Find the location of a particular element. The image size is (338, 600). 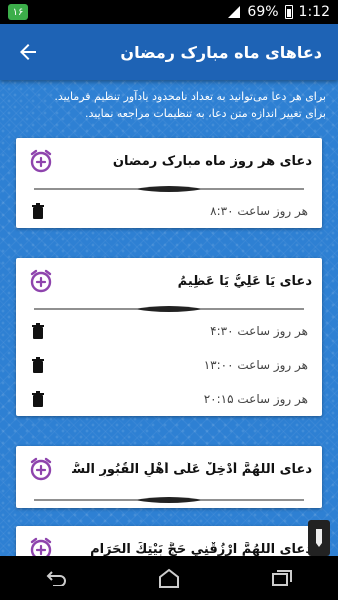

app-bar: دعاهای ماه مبارک رمضان is located at coordinates (169, 52).